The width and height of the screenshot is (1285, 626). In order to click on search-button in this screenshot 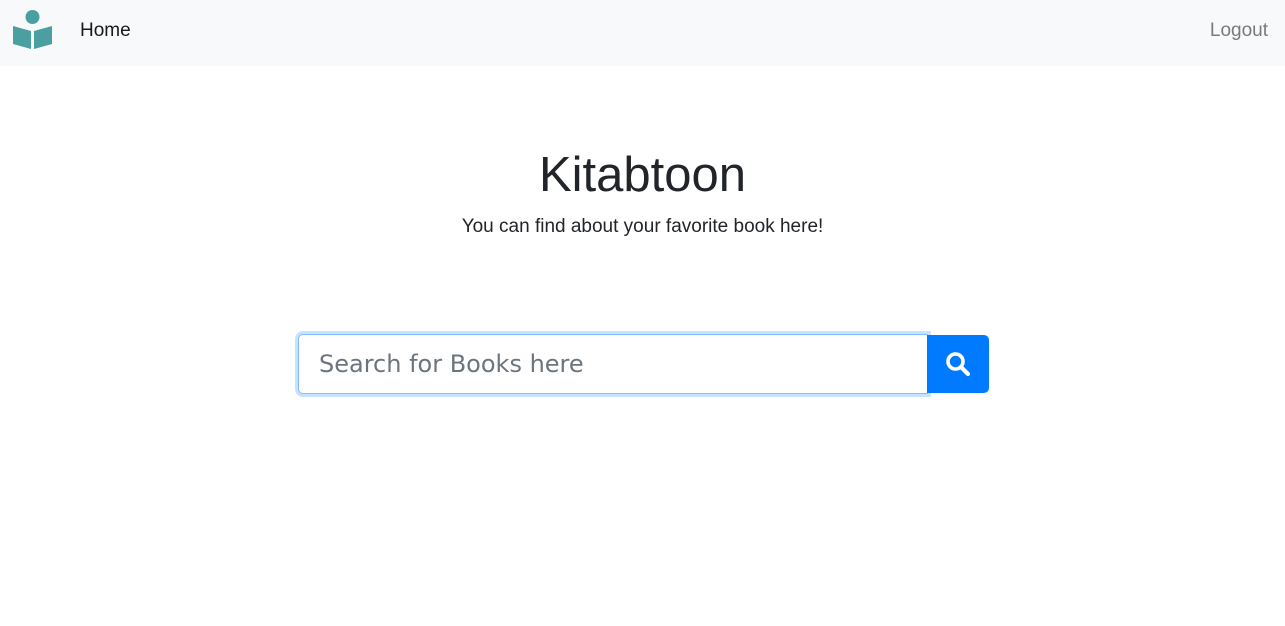, I will do `click(958, 364)`.